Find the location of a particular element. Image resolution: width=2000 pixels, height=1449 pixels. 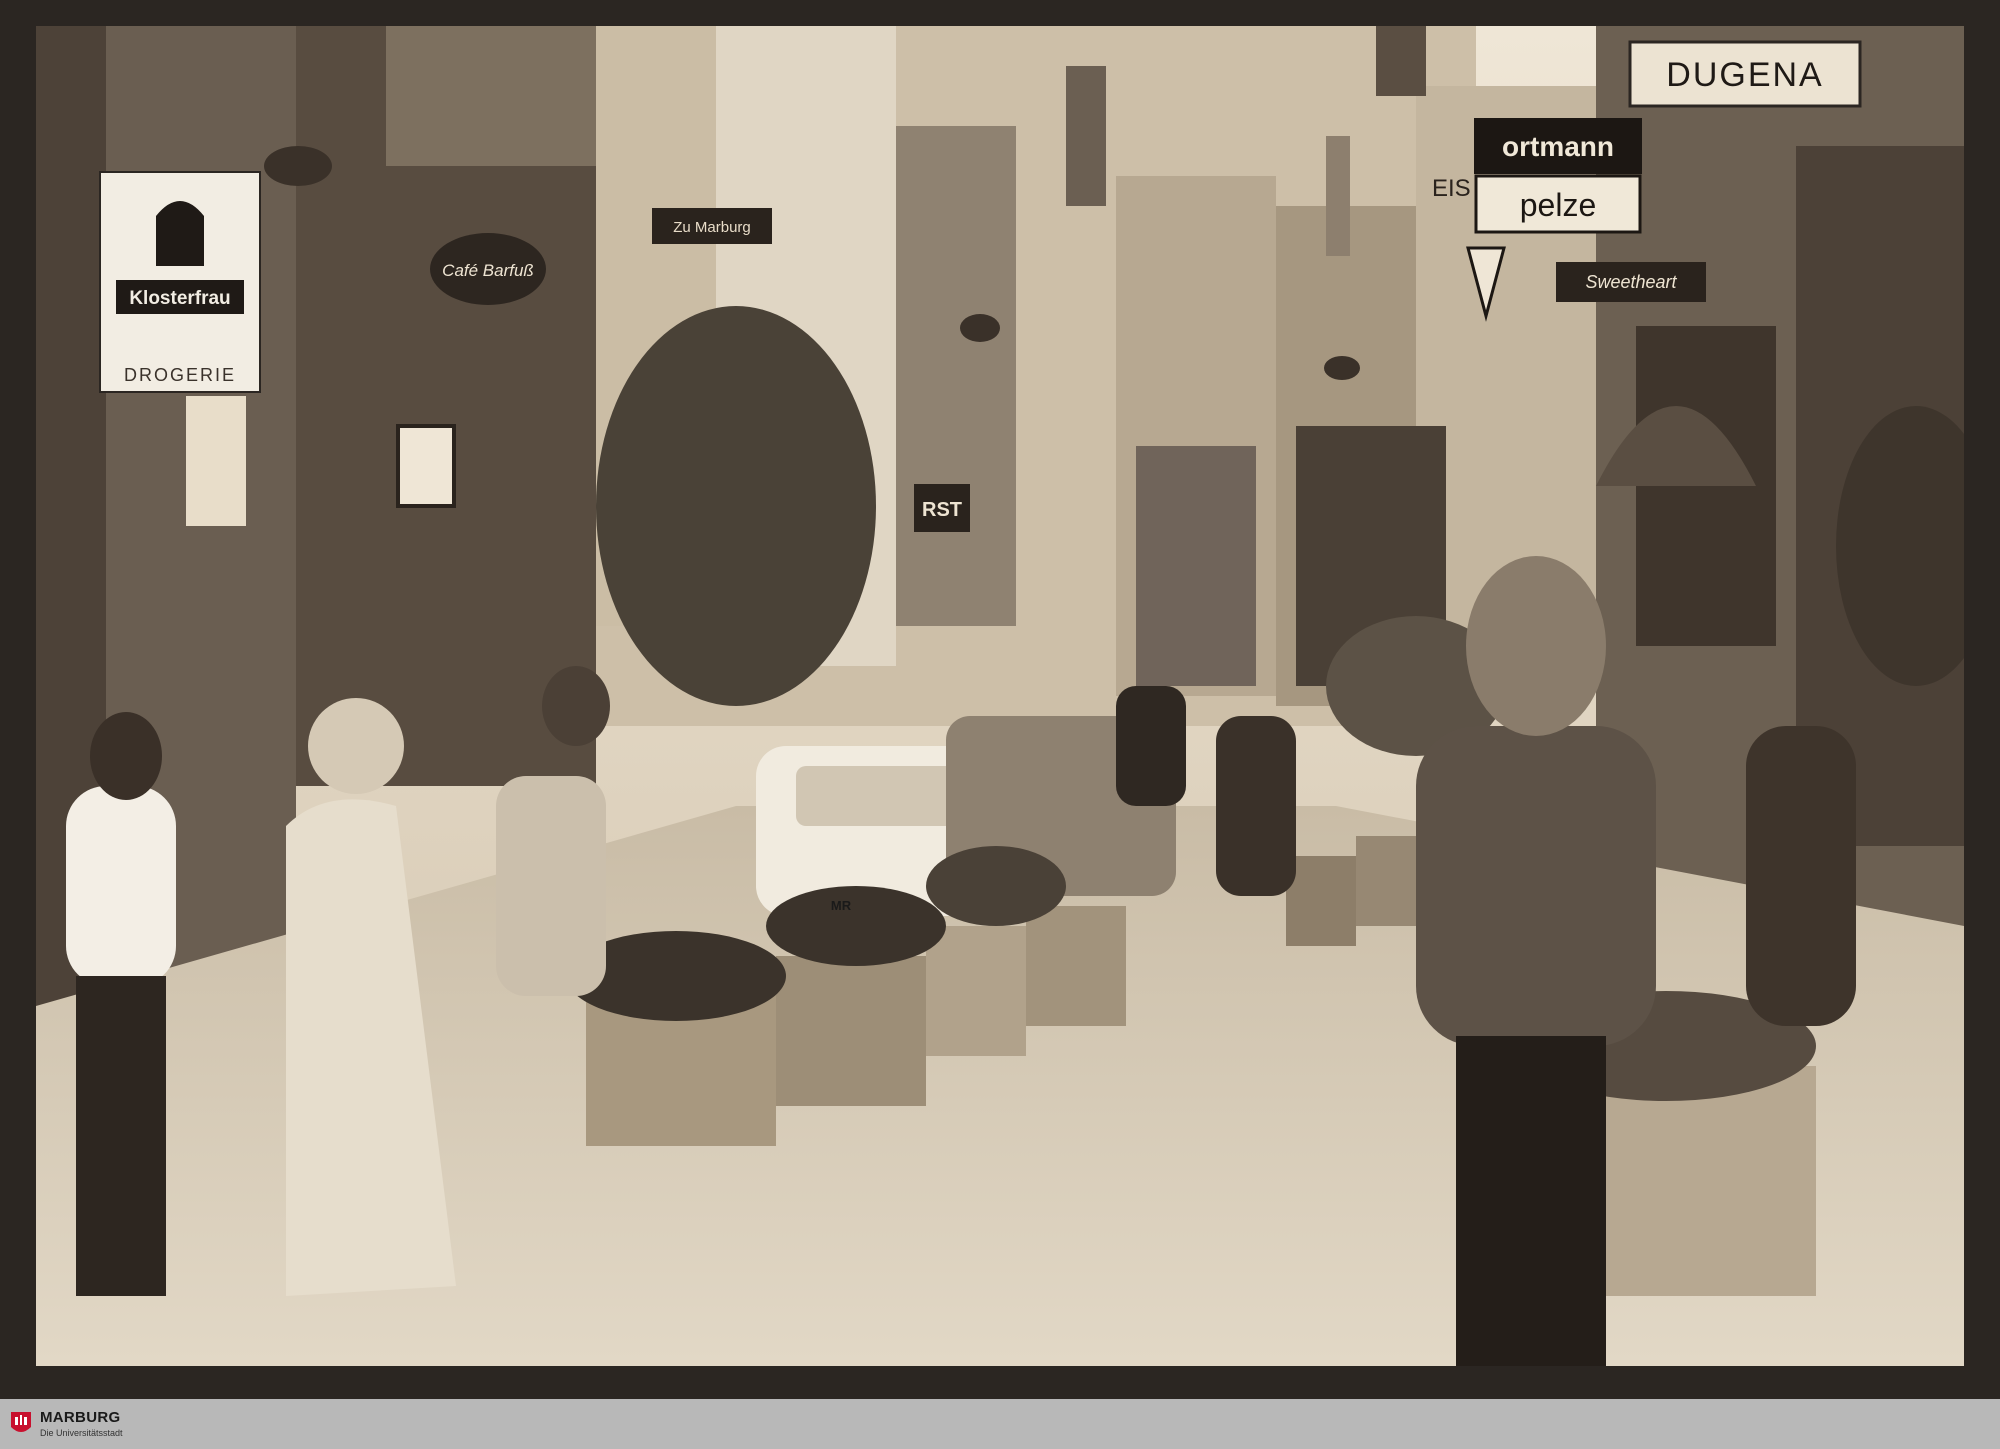

sweetheart-label: Sweetheart is located at coordinates (1631, 282).